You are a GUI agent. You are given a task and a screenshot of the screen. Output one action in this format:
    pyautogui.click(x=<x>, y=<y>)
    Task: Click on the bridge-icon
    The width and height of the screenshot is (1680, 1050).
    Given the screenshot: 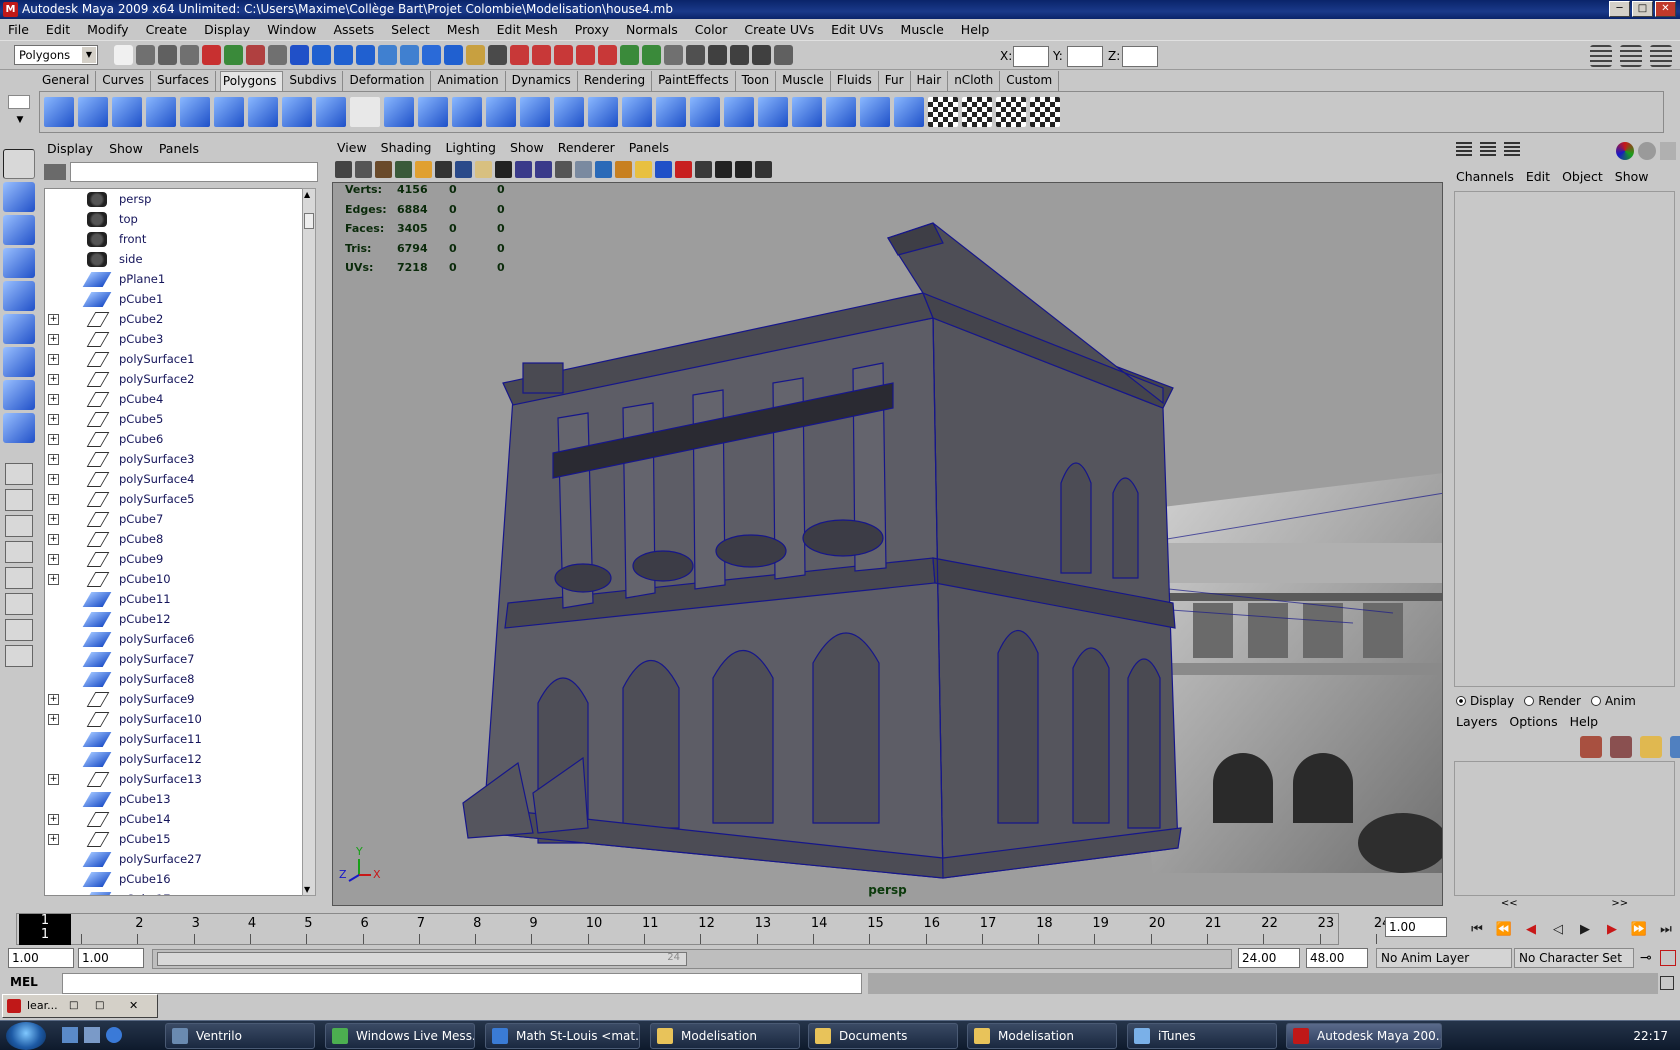 What is the action you would take?
    pyautogui.click(x=637, y=112)
    